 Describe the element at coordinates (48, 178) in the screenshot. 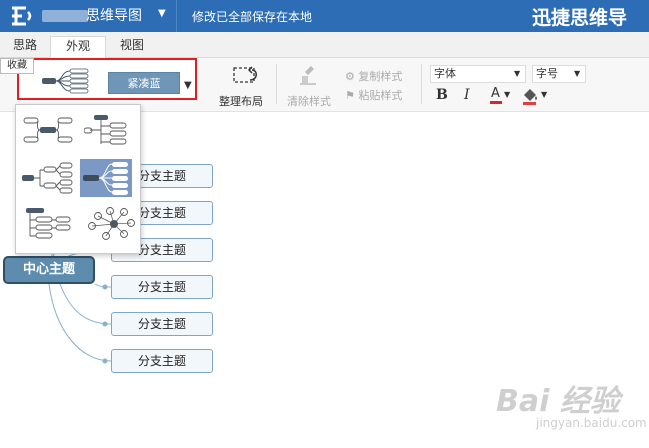

I see `structure-3-icon` at that location.